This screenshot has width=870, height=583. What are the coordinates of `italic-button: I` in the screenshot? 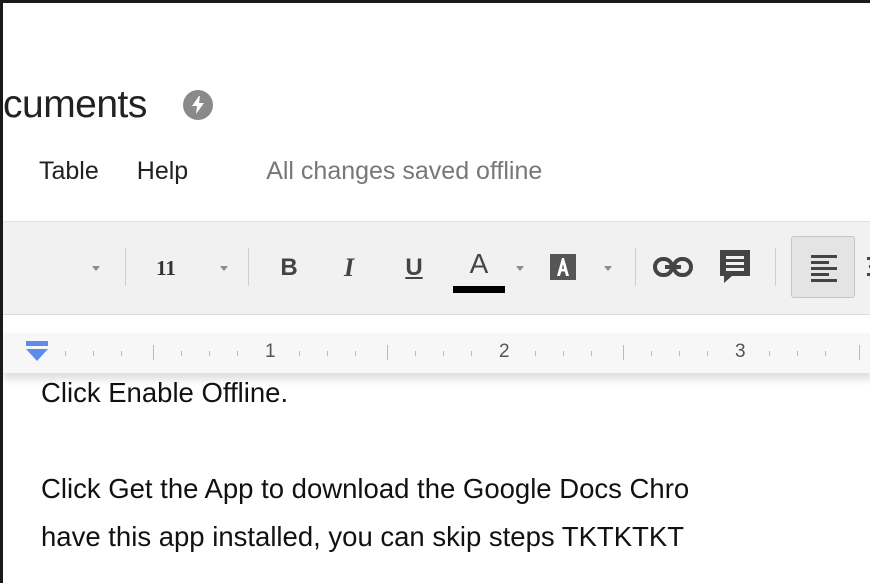 It's located at (349, 268).